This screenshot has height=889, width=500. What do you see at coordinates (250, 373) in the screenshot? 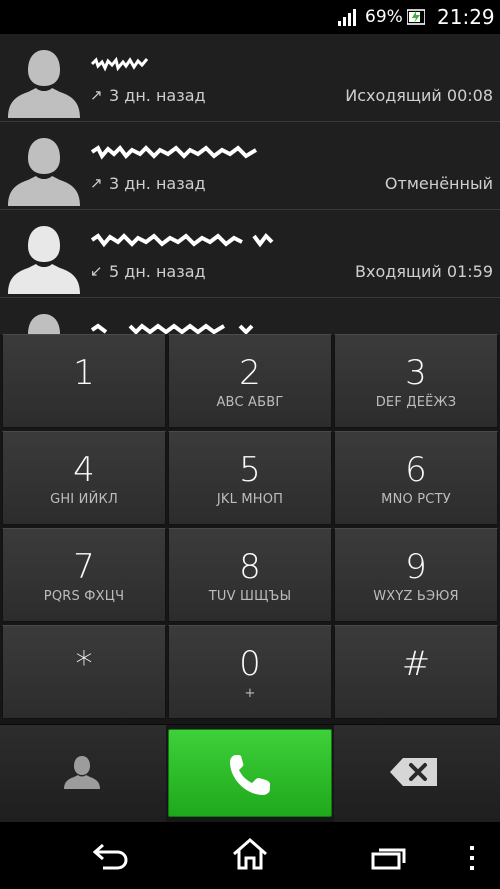
I see `key-digit: 2` at bounding box center [250, 373].